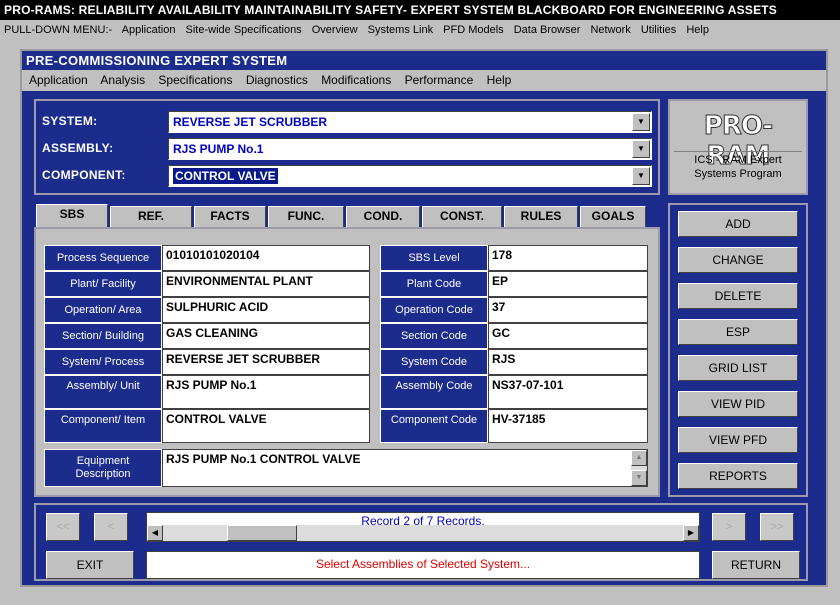  Describe the element at coordinates (691, 533) in the screenshot. I see `scroll-right-icon: ▶` at that location.